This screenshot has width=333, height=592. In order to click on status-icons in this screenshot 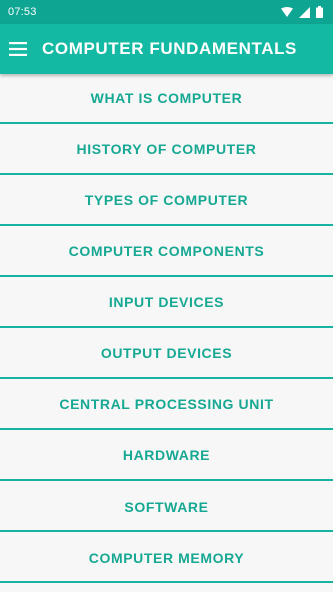, I will do `click(302, 12)`.